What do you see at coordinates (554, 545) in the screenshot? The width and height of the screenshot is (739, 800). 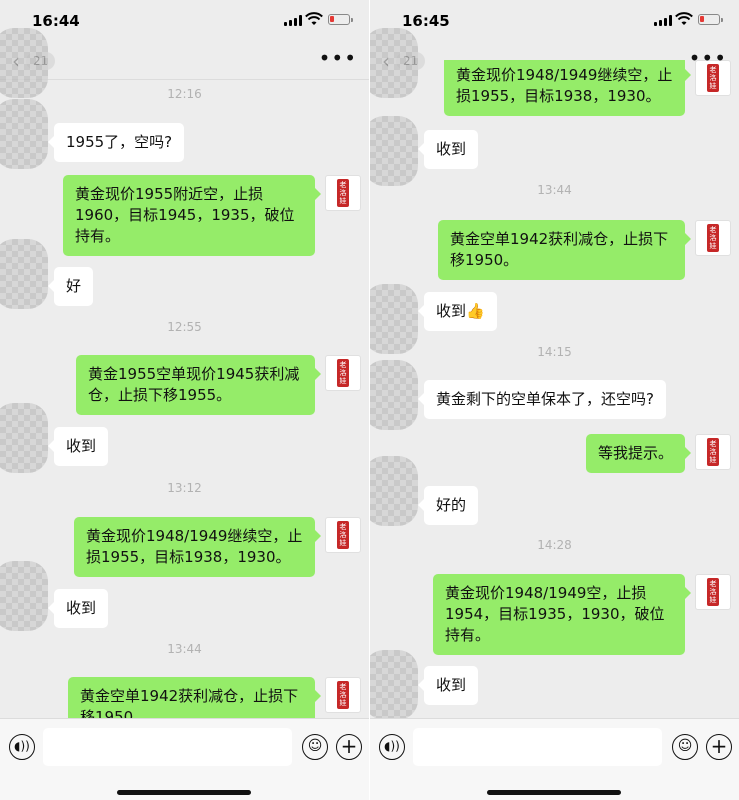 I see `timestamp: 14:28` at bounding box center [554, 545].